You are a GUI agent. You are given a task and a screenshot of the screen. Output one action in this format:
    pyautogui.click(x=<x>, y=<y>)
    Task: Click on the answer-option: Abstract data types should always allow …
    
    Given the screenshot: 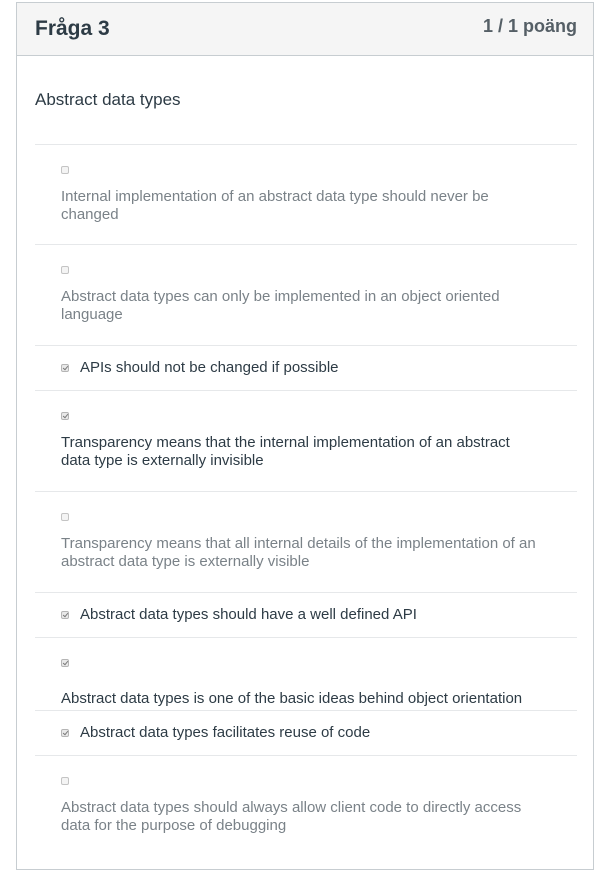 What is the action you would take?
    pyautogui.click(x=306, y=806)
    